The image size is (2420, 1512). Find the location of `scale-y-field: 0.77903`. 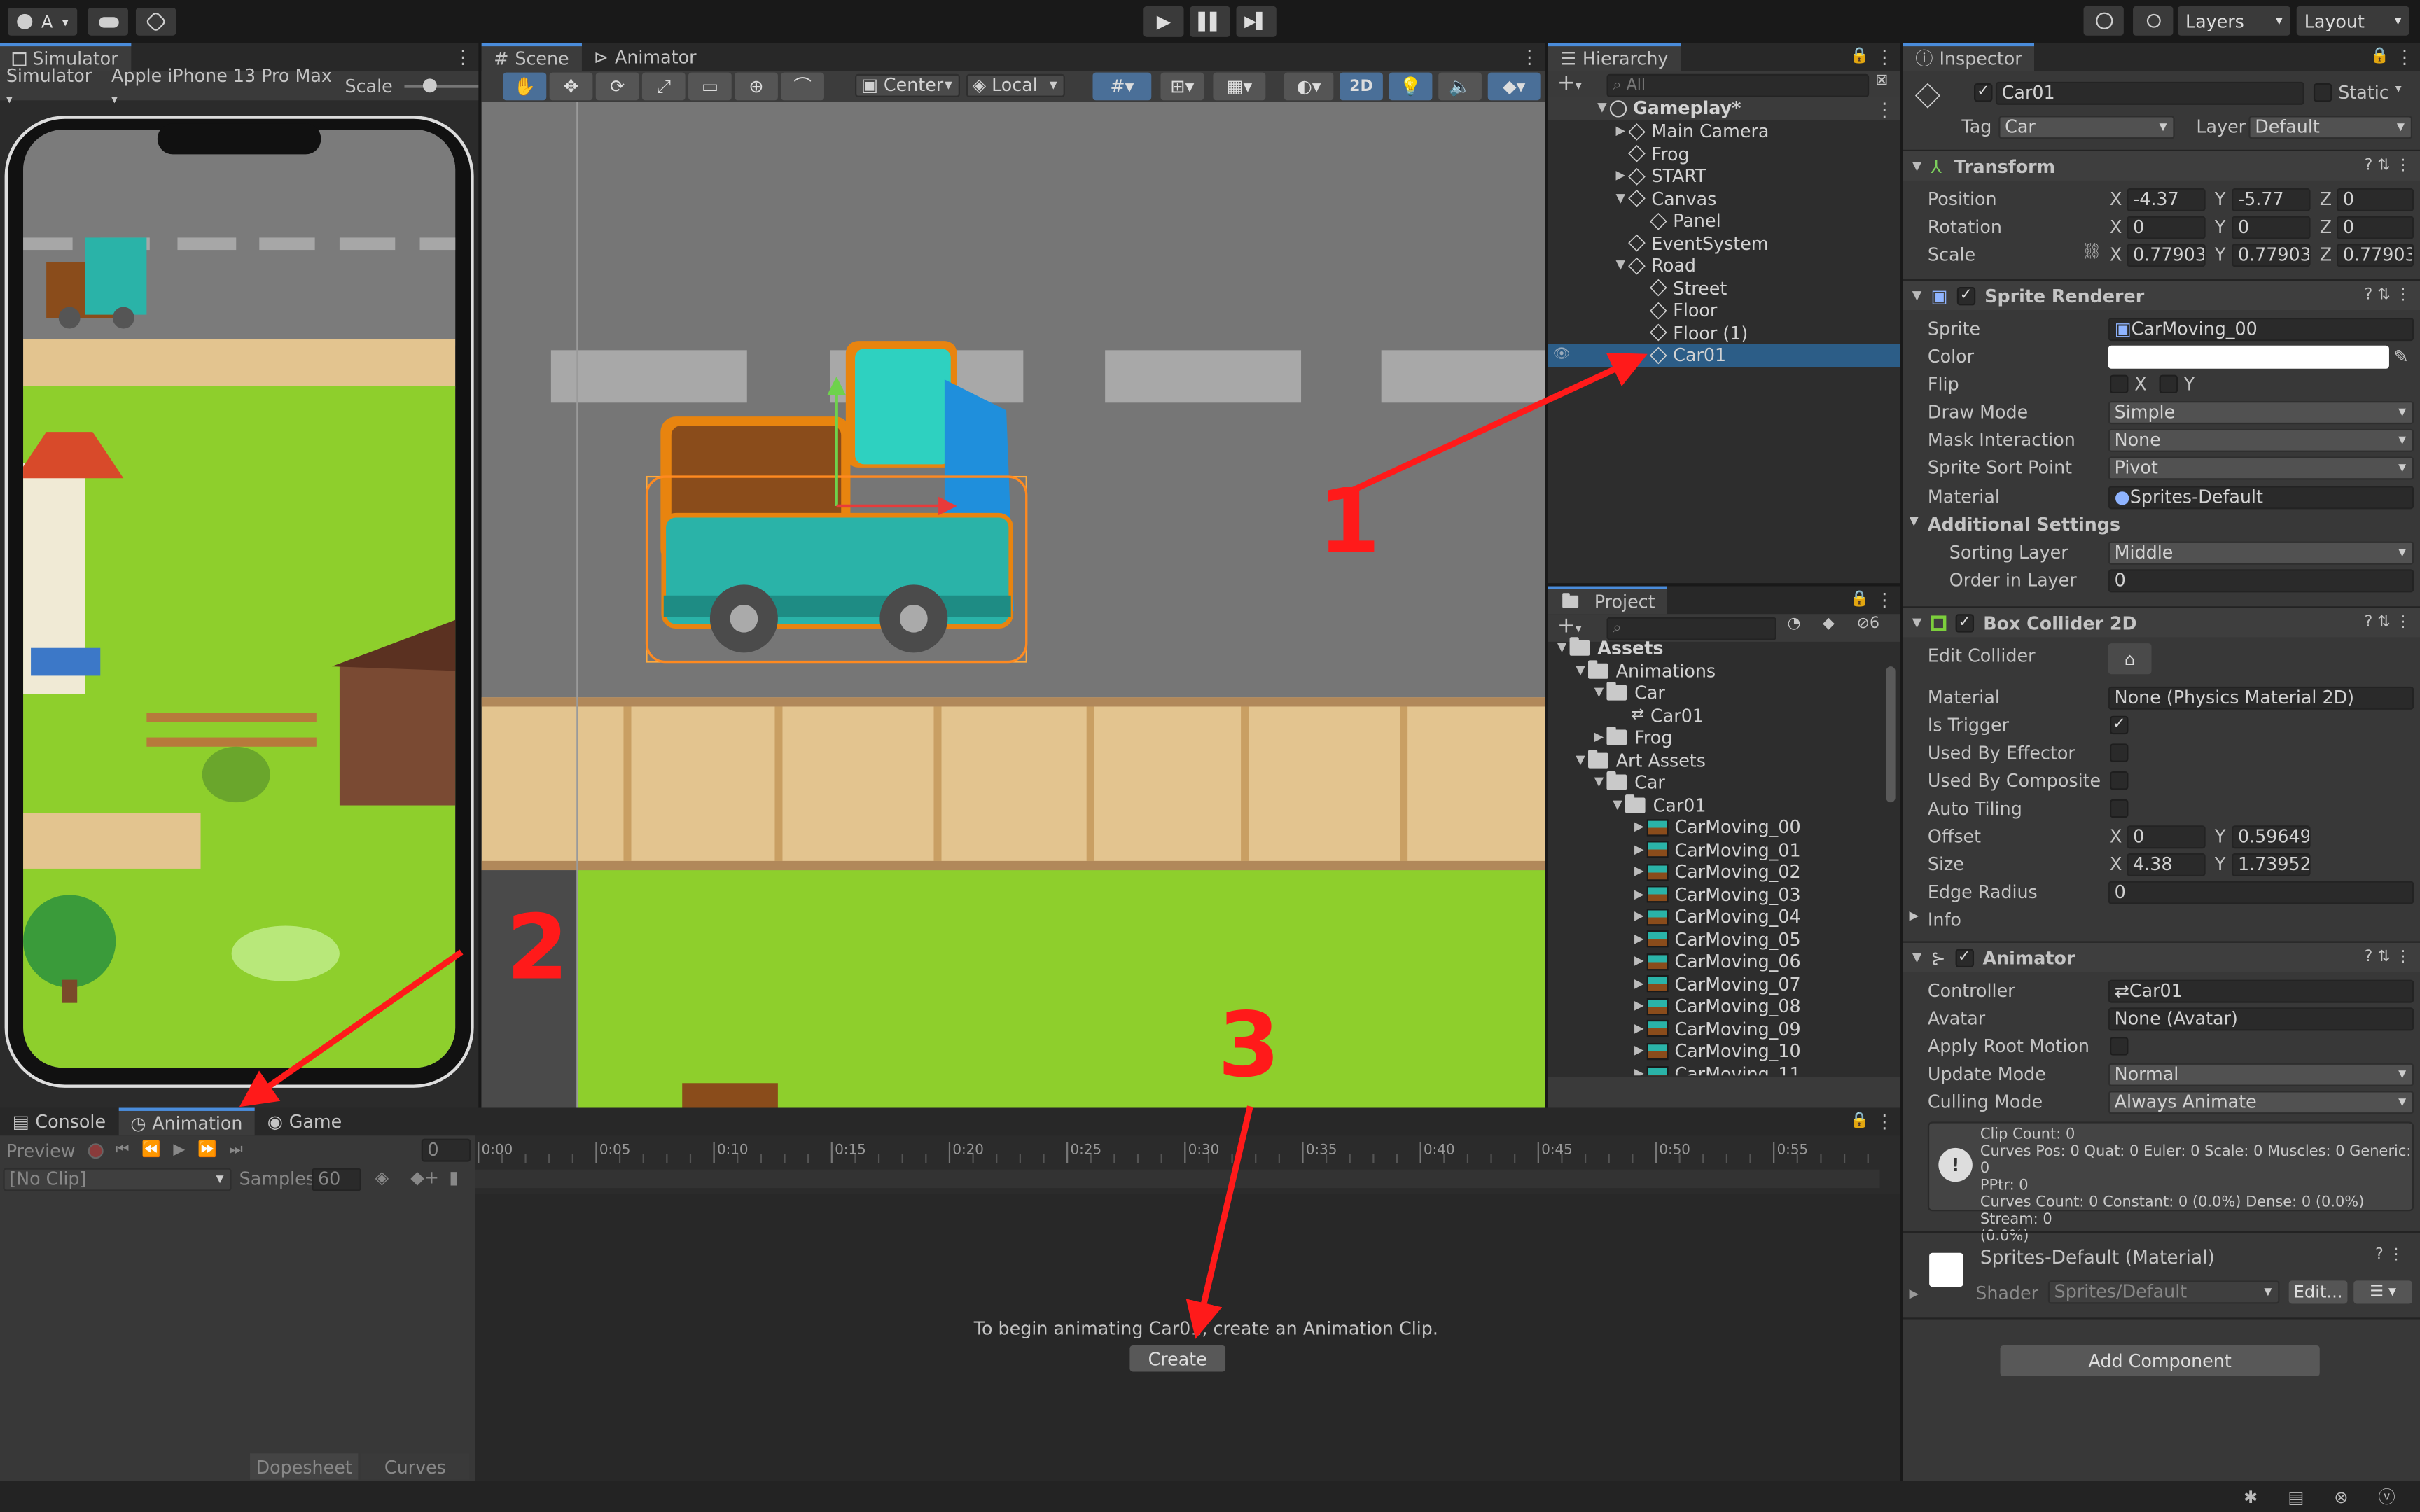

scale-y-field: 0.77903 is located at coordinates (2271, 255).